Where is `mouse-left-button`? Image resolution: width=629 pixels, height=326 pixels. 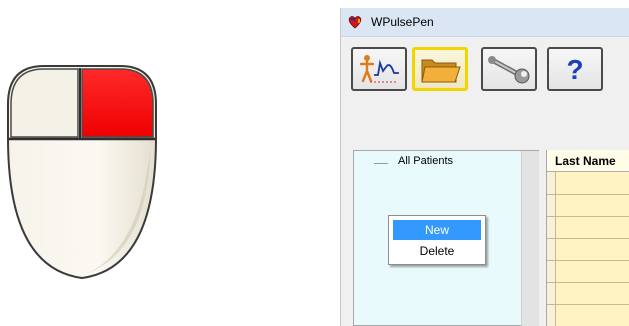
mouse-left-button is located at coordinates (44, 103).